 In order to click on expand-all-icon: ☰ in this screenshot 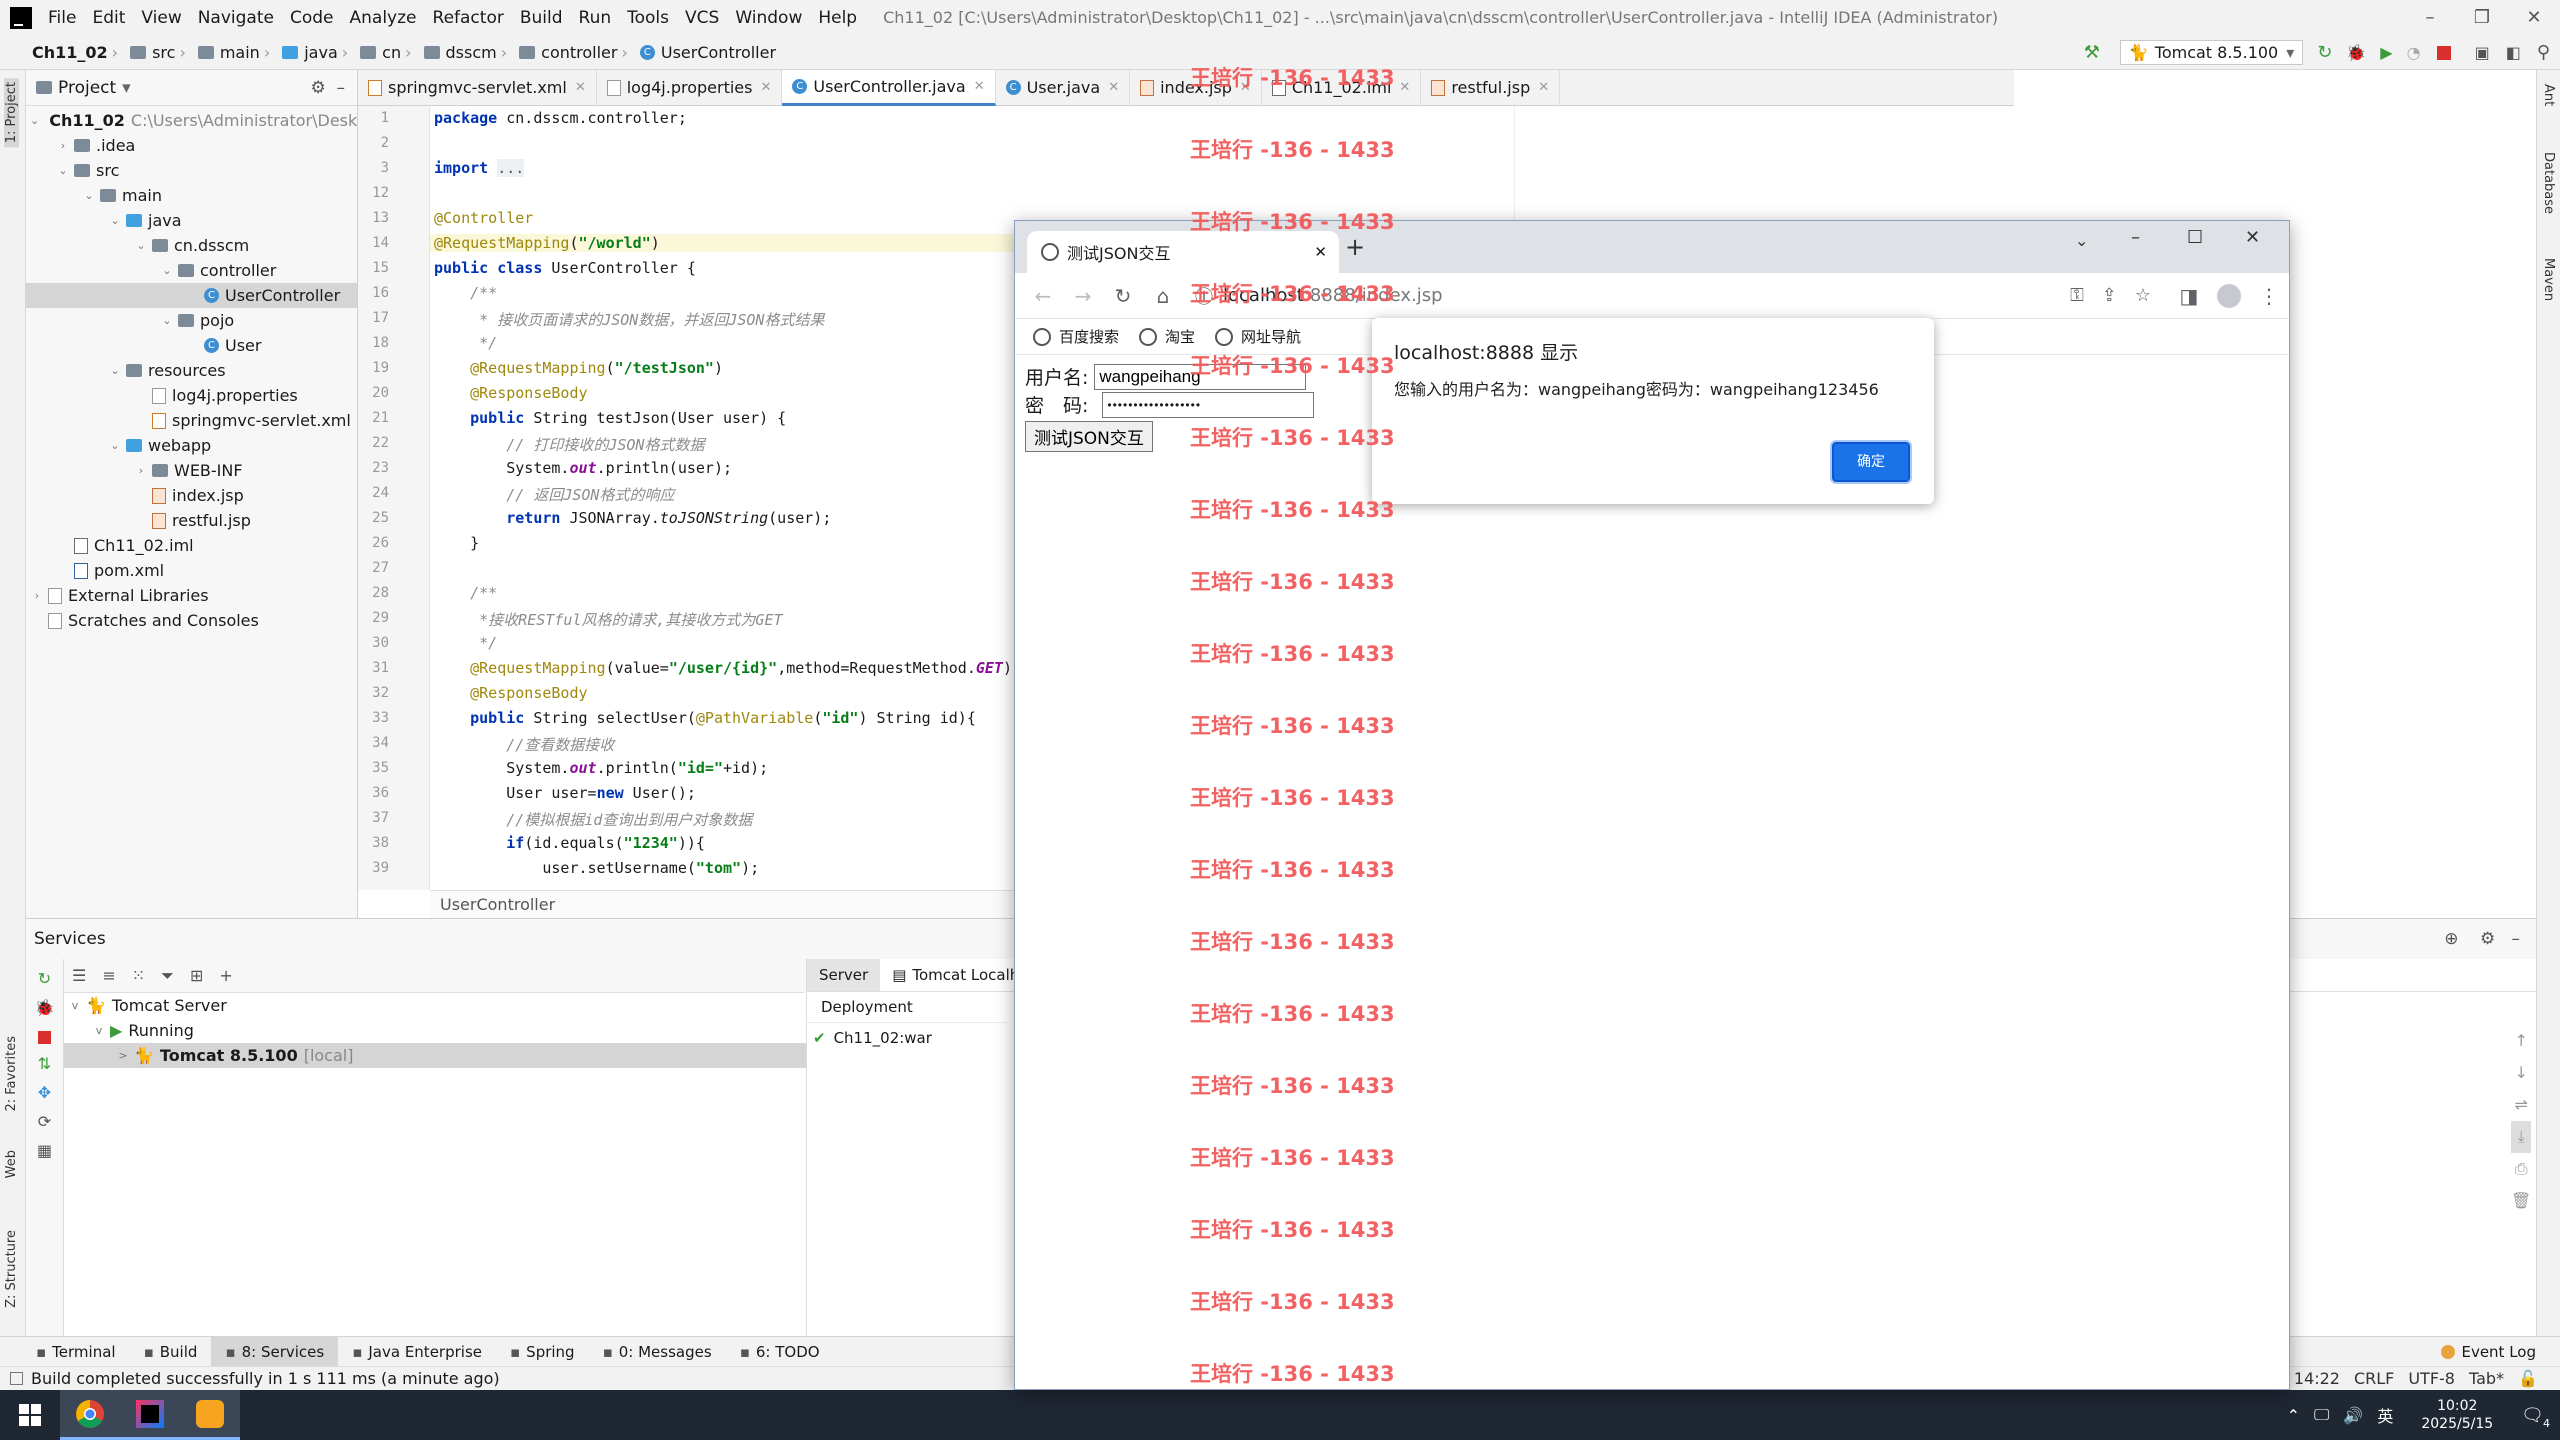, I will do `click(79, 975)`.